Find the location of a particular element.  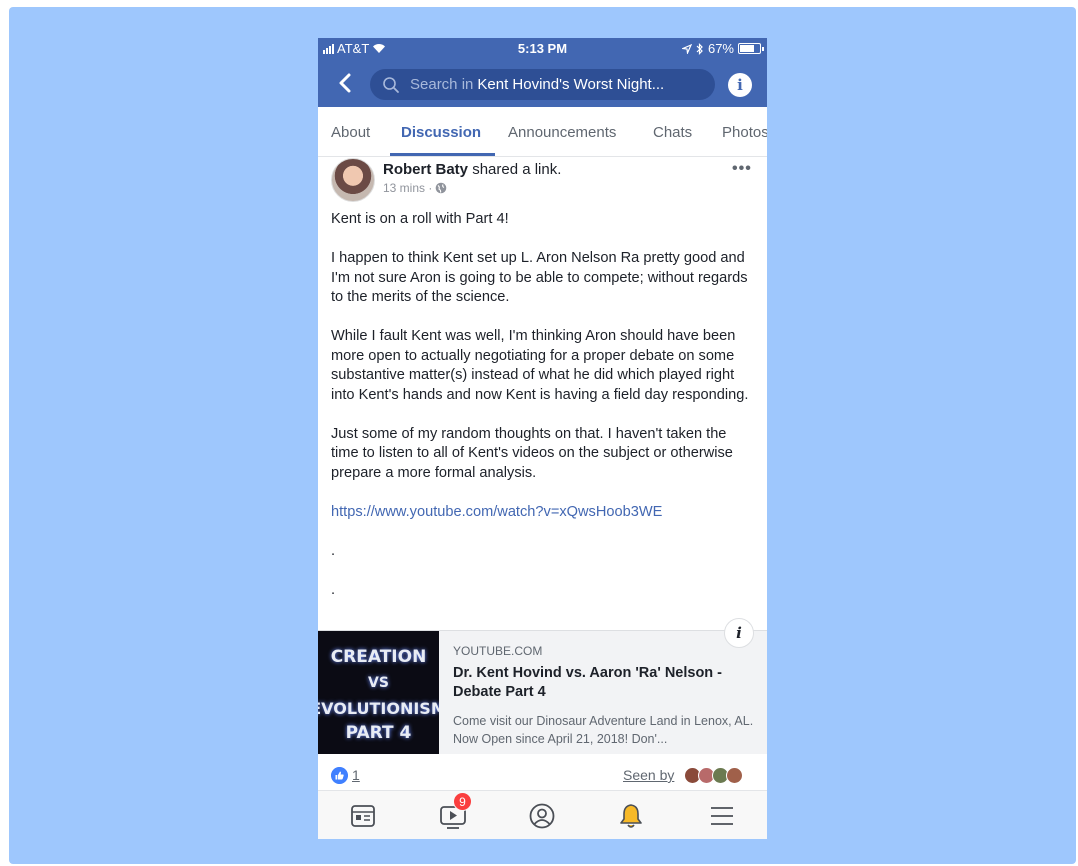

link-source: YOUTUBE.COM is located at coordinates (498, 651).